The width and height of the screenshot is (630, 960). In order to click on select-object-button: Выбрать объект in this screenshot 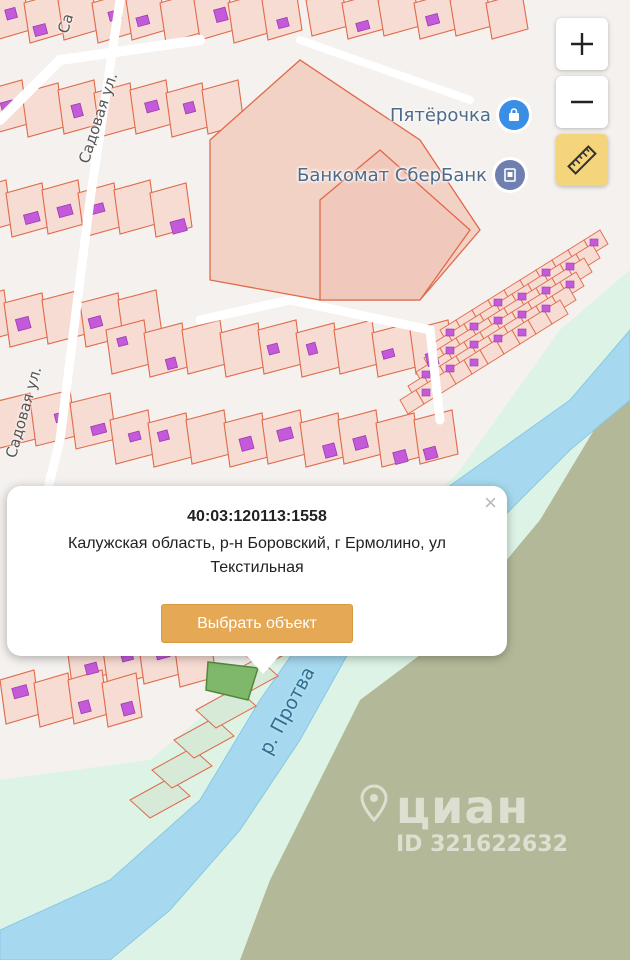, I will do `click(257, 623)`.